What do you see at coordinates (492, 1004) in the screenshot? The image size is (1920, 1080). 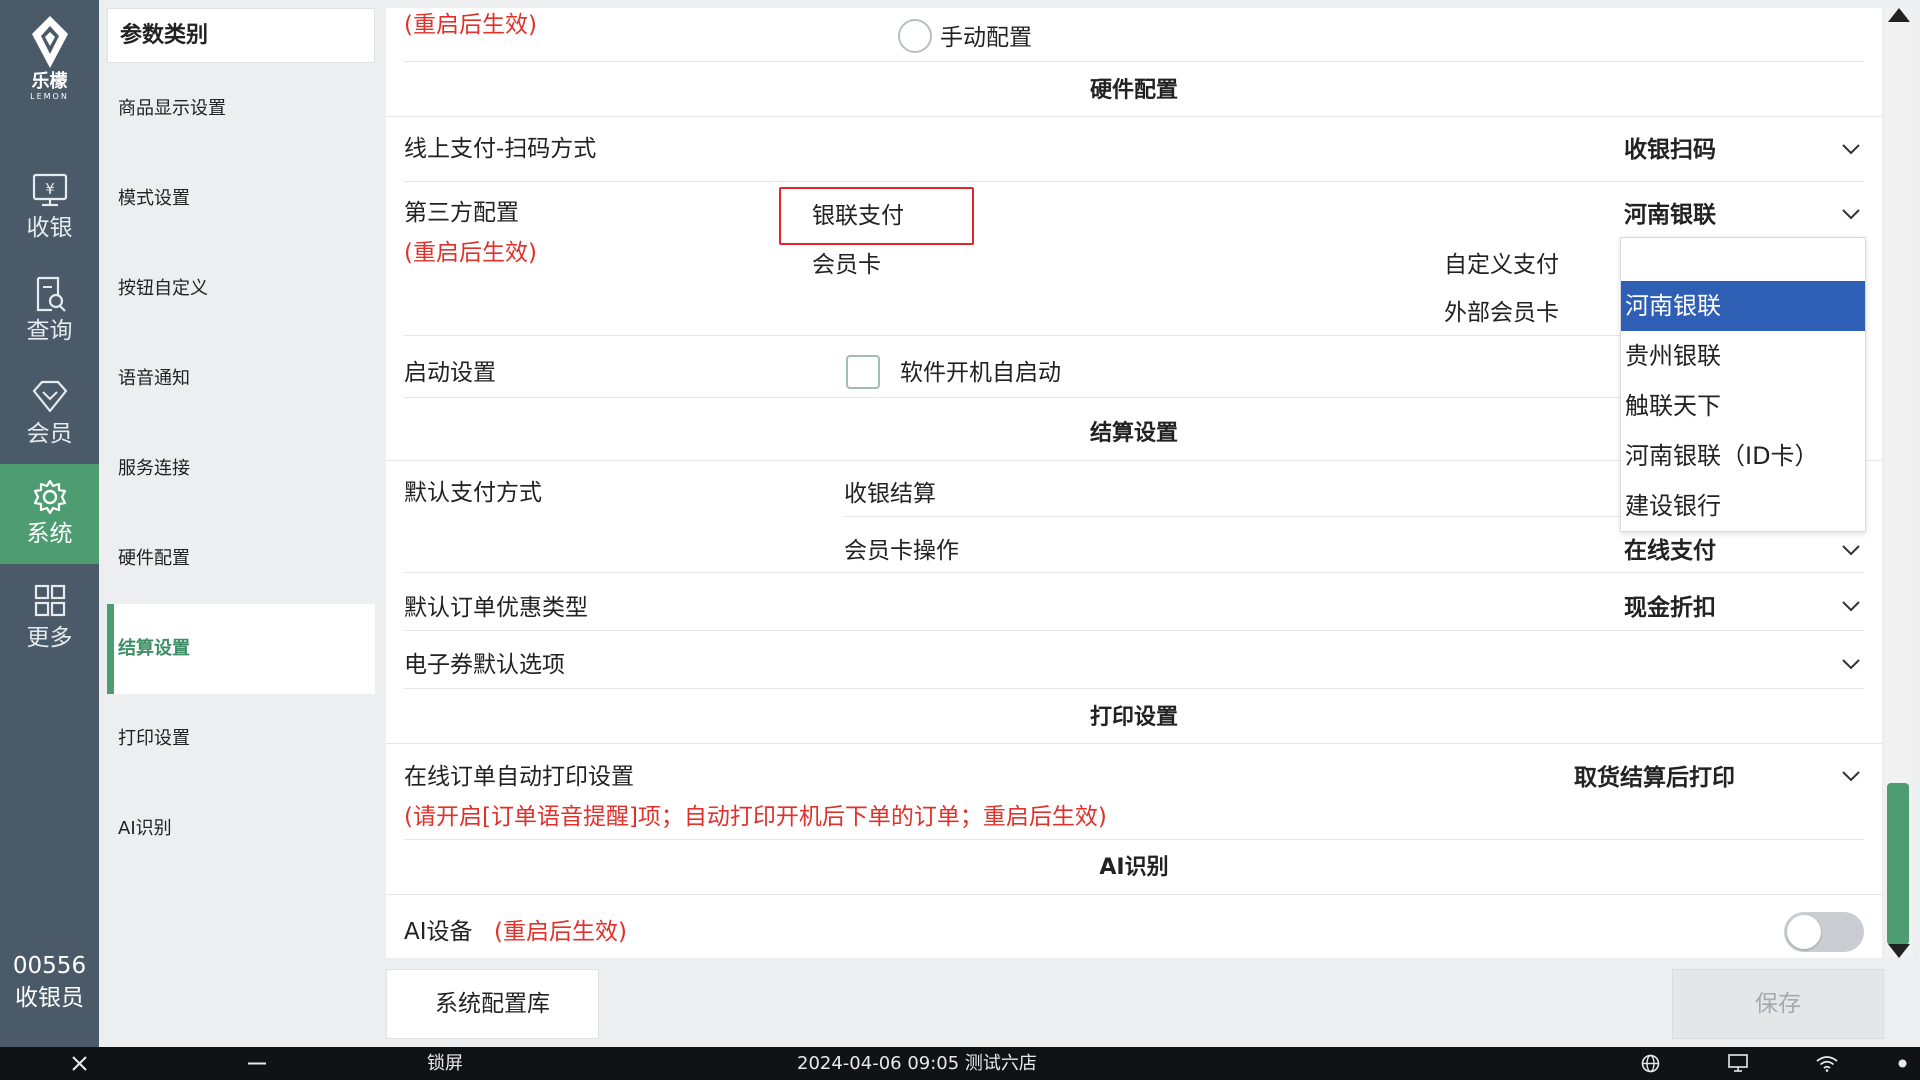 I see `system-config-library-button: 系统配置库` at bounding box center [492, 1004].